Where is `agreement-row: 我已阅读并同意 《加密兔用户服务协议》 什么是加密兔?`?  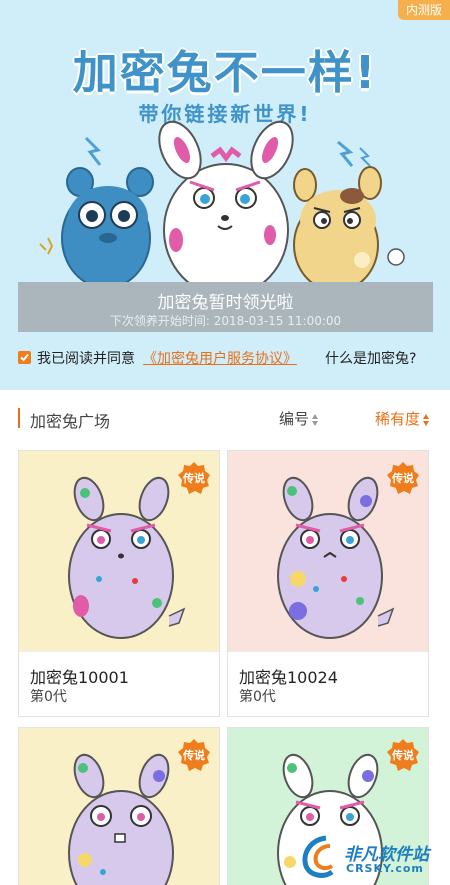
agreement-row: 我已阅读并同意 《加密兔用户服务协议》 什么是加密兔? is located at coordinates (228, 357).